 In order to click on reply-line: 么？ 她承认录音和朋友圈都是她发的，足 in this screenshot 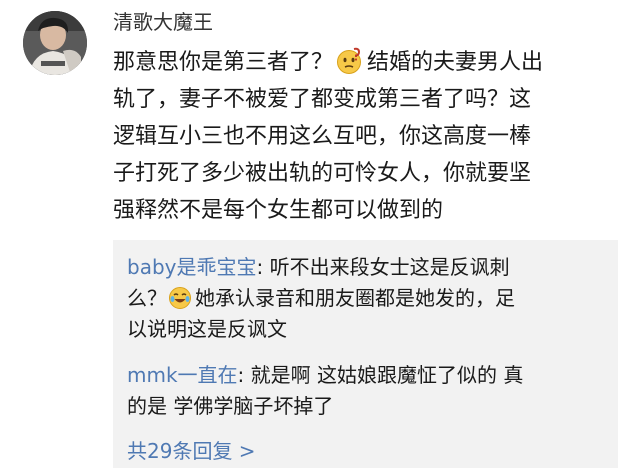, I will do `click(372, 298)`.